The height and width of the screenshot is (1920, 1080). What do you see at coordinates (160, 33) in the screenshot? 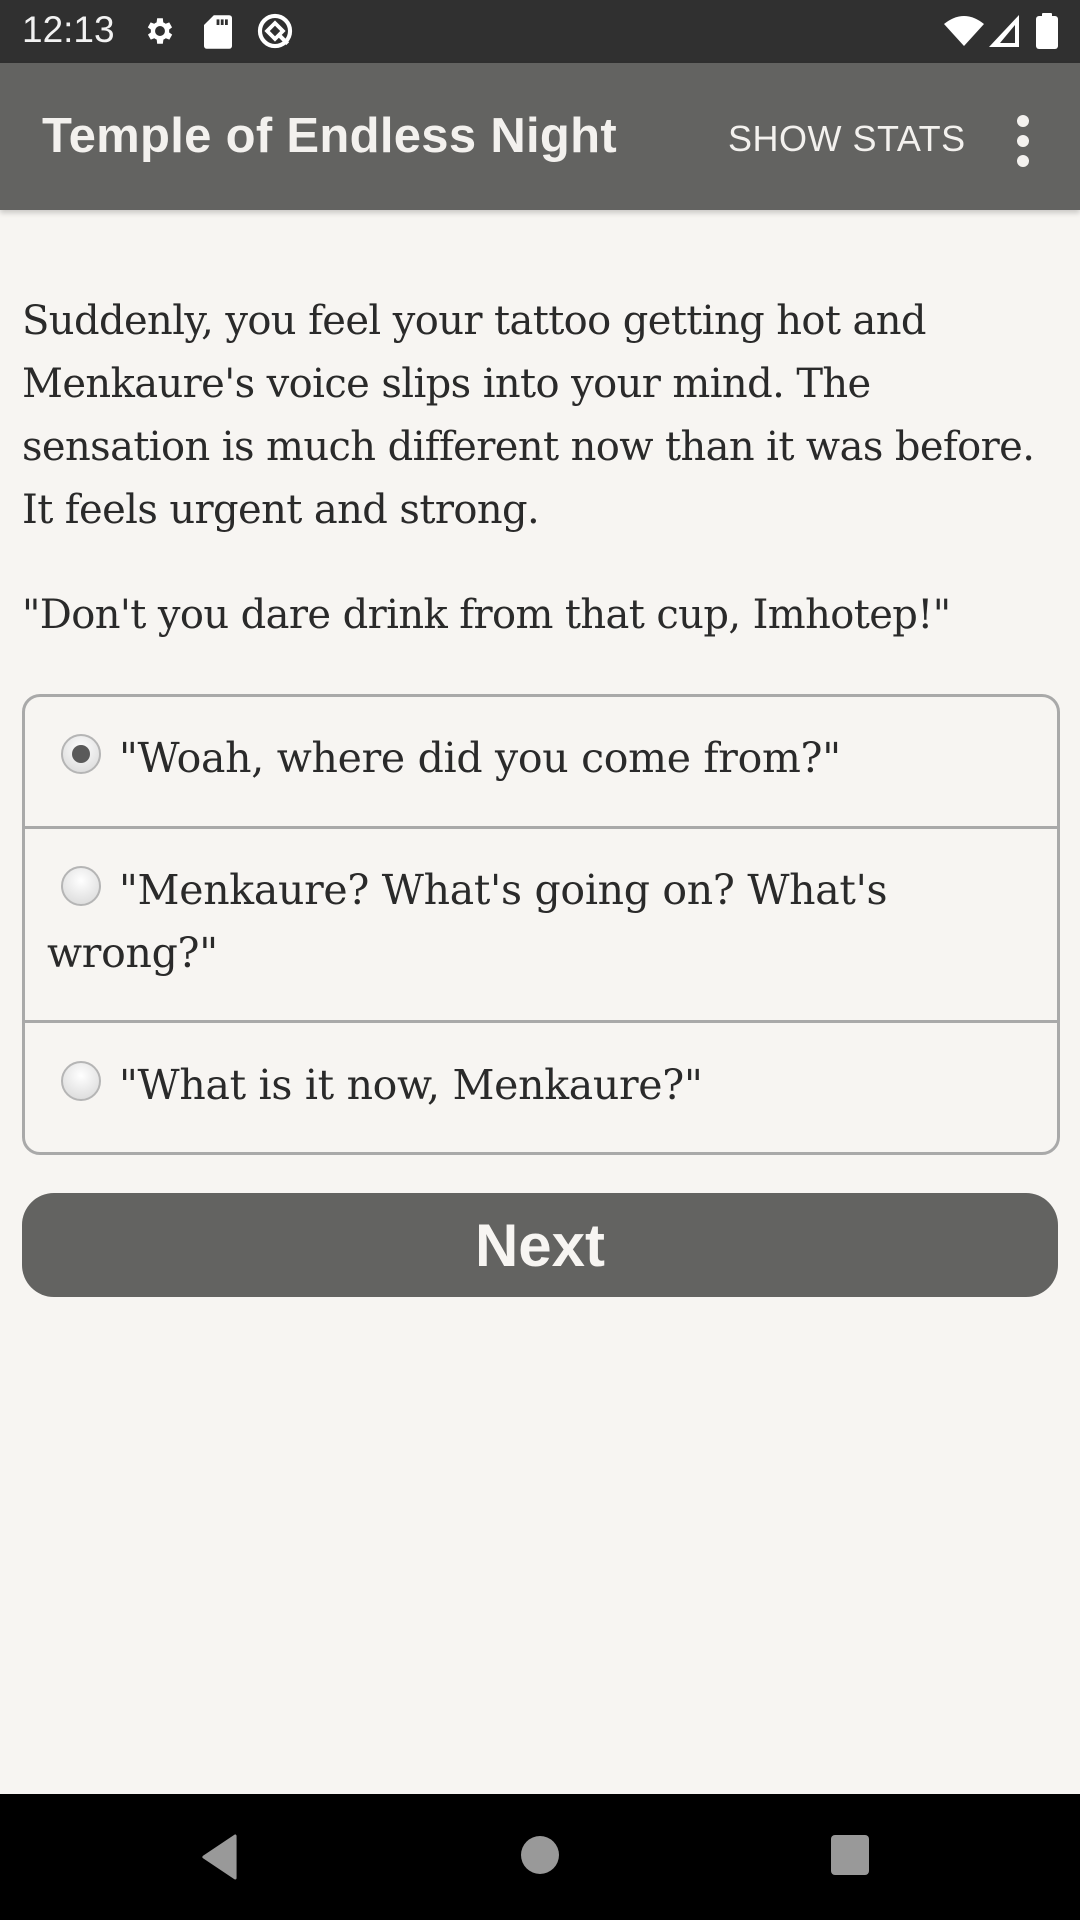
I see `settings-icon` at bounding box center [160, 33].